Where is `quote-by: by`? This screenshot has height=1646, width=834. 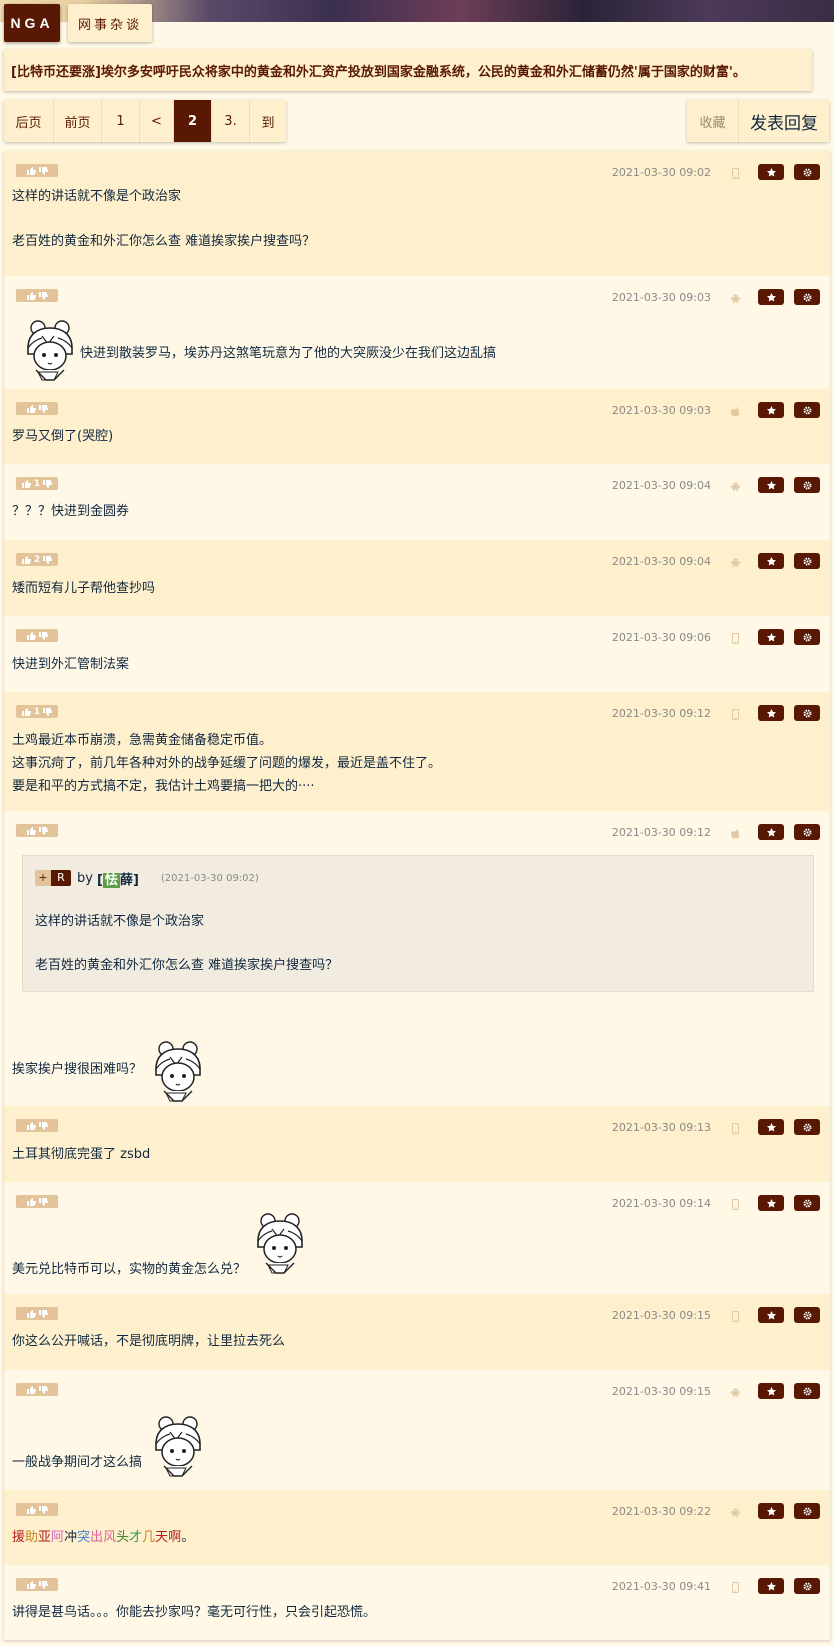 quote-by: by is located at coordinates (85, 878).